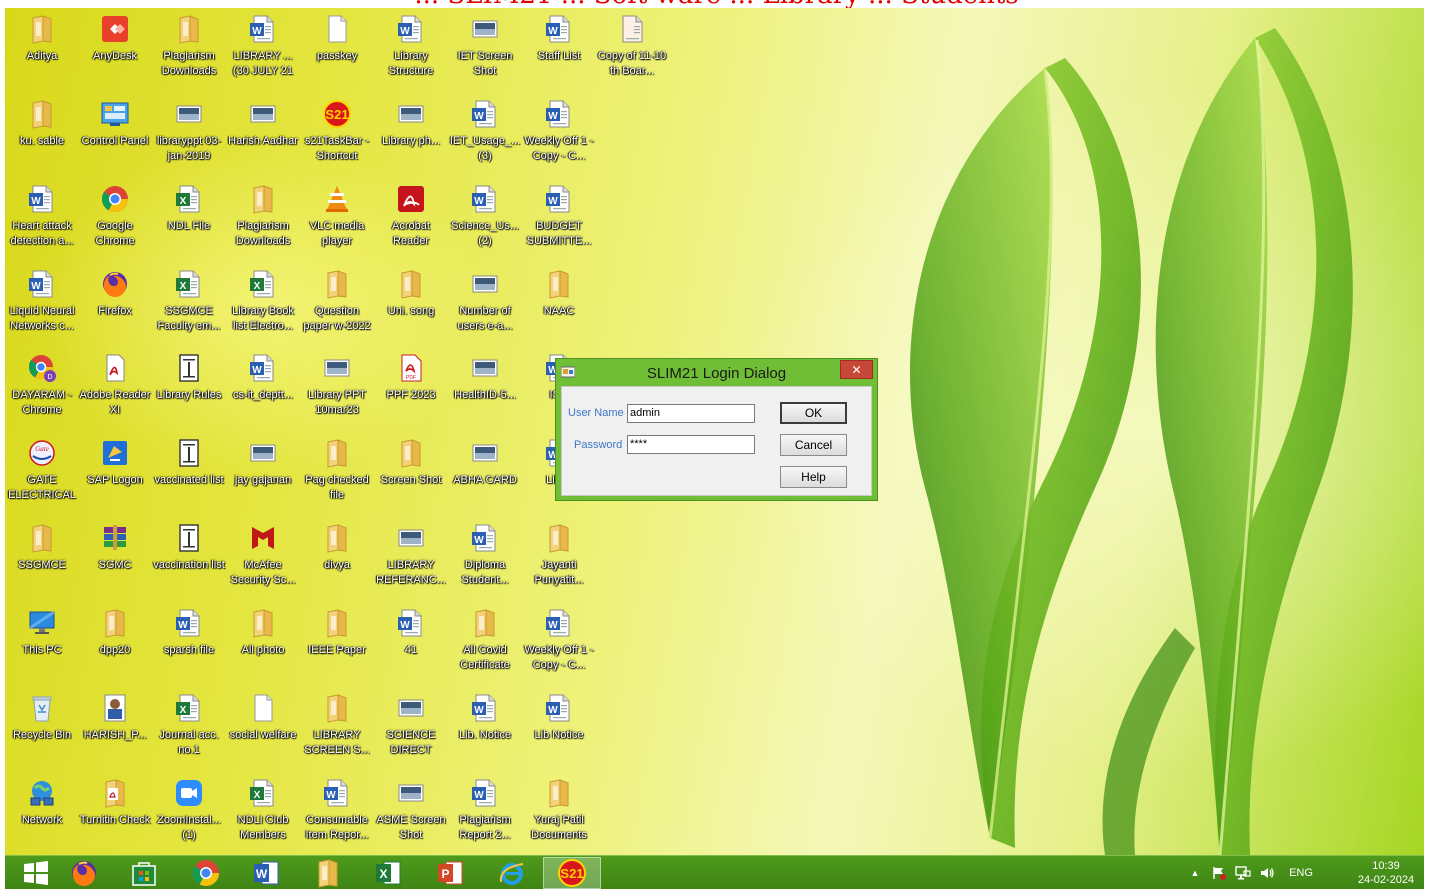 This screenshot has width=1433, height=889. What do you see at coordinates (813, 445) in the screenshot?
I see `cancel-button: Cancel` at bounding box center [813, 445].